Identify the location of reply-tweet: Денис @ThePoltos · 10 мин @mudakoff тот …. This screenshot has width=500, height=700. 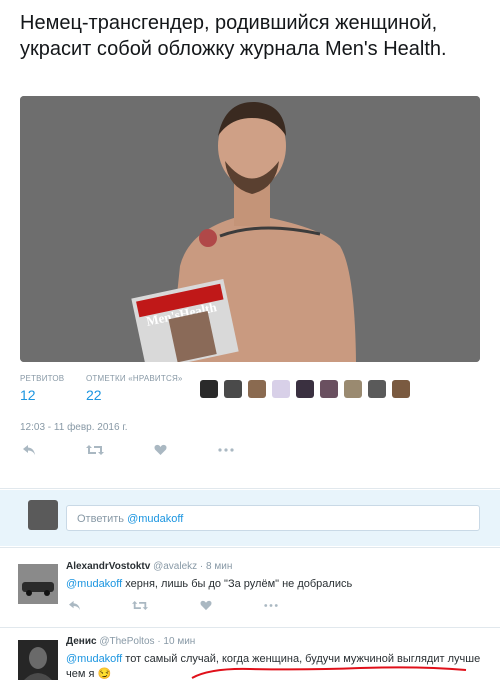
(250, 664).